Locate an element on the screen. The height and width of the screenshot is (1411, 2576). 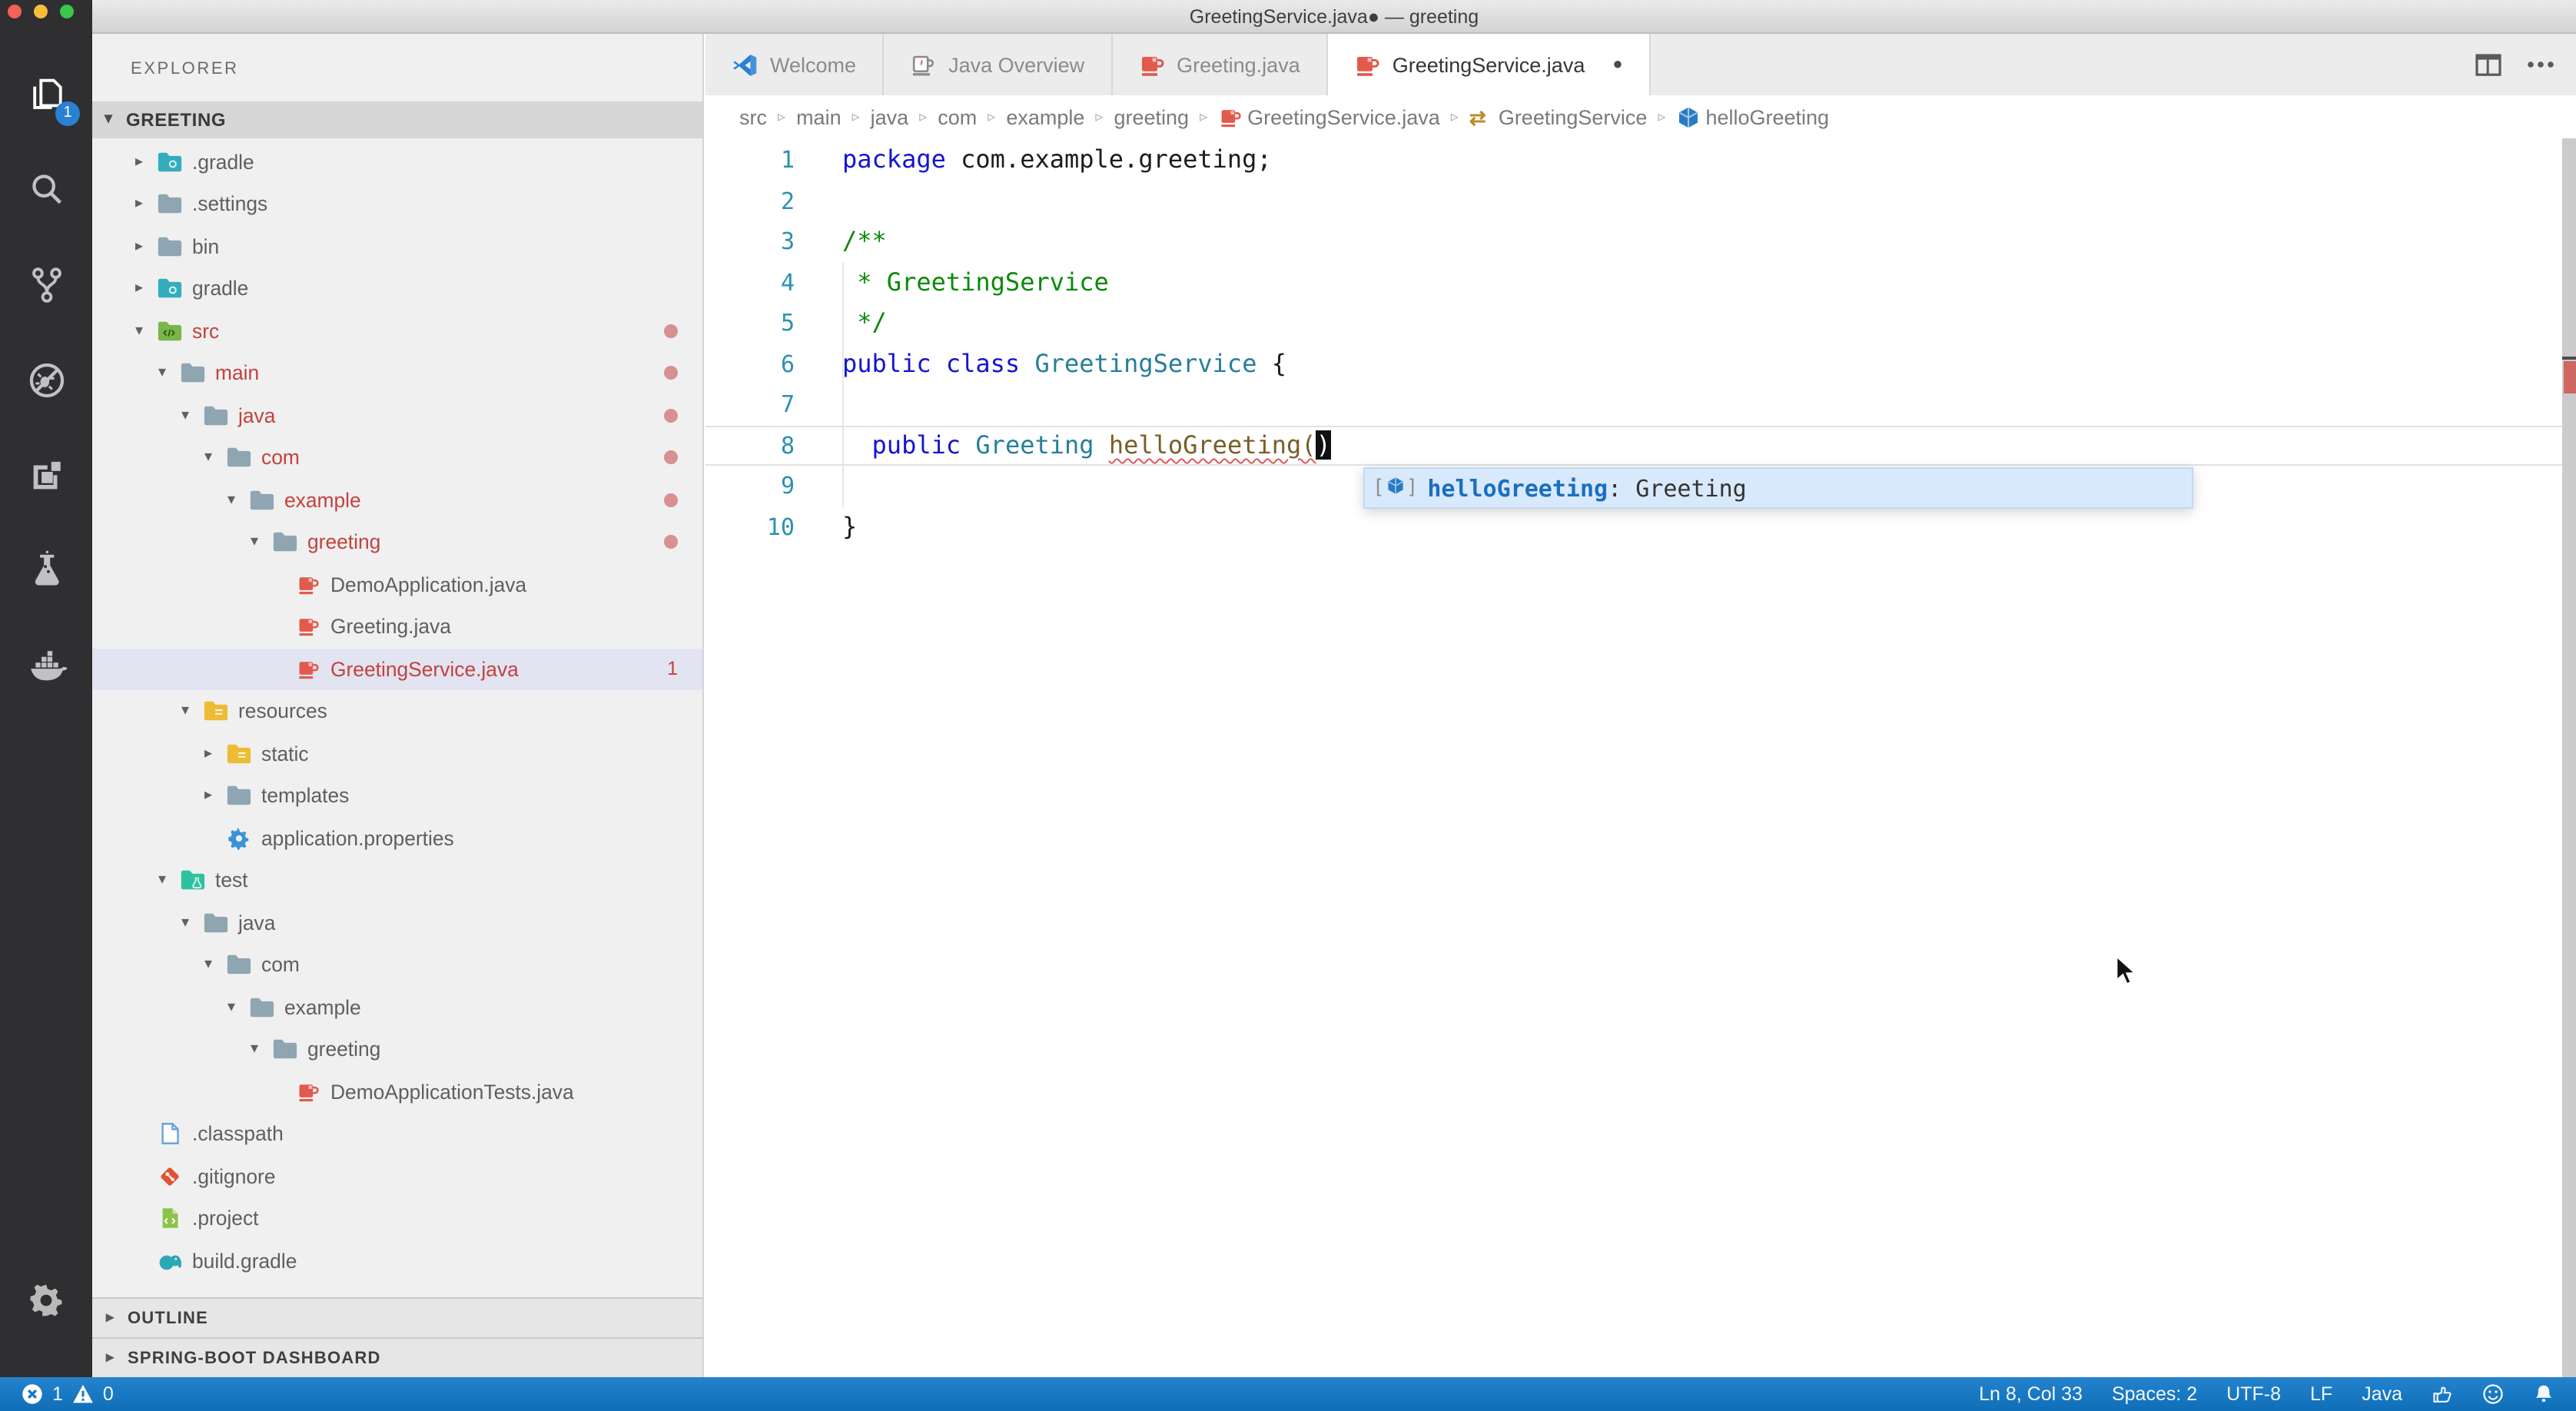
code-line-4: 4 * GreetingService is located at coordinates (1634, 282).